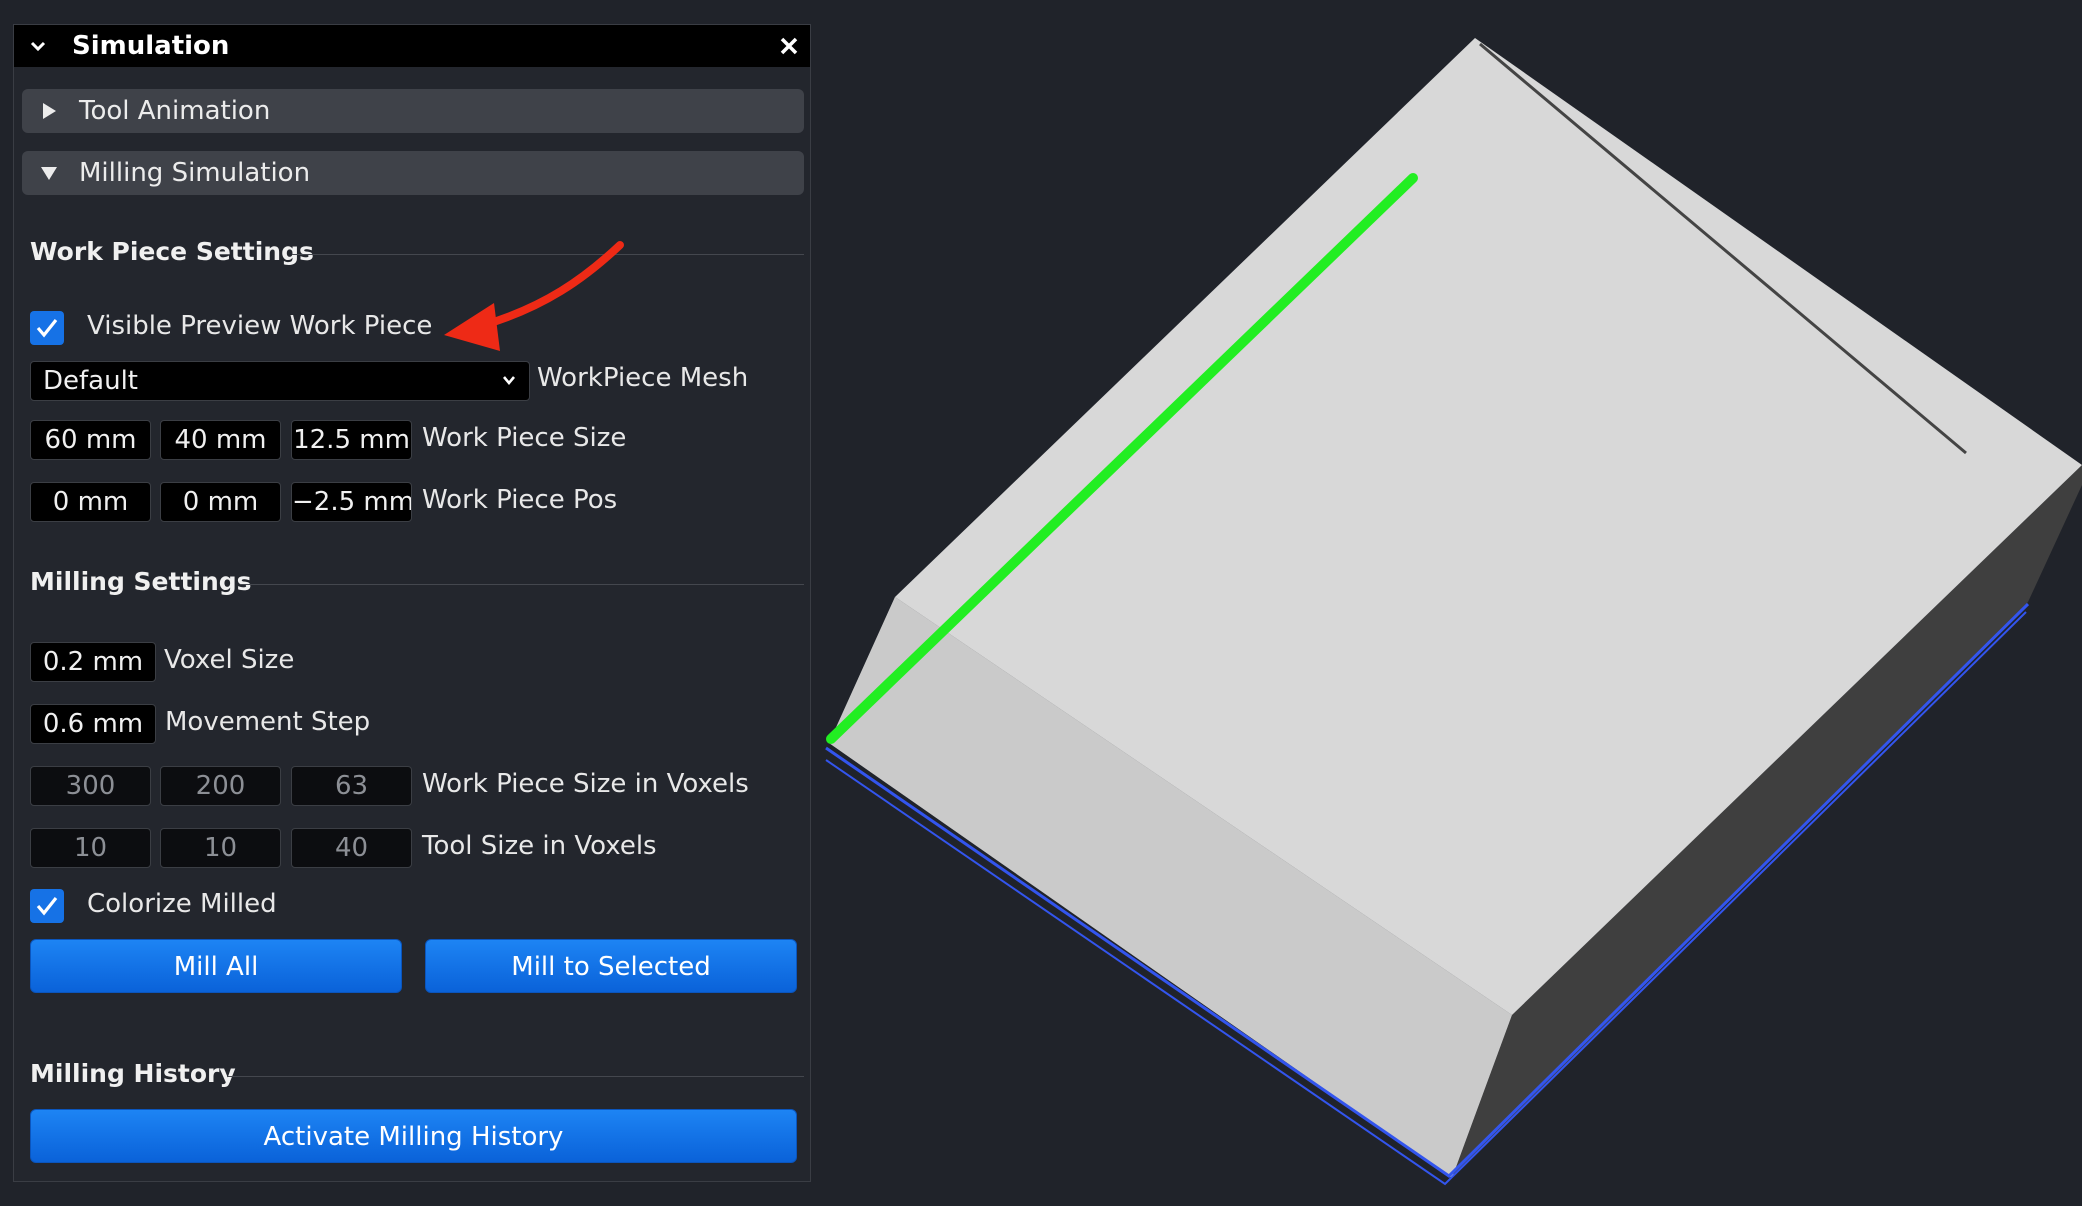 Image resolution: width=2082 pixels, height=1206 pixels. I want to click on visible-preview-label: Visible Preview Work Piece, so click(259, 326).